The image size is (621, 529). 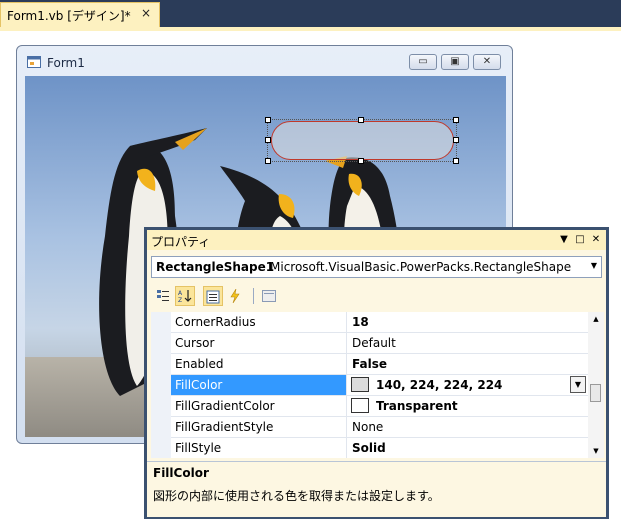 What do you see at coordinates (161, 385) in the screenshot?
I see `grid-gutter` at bounding box center [161, 385].